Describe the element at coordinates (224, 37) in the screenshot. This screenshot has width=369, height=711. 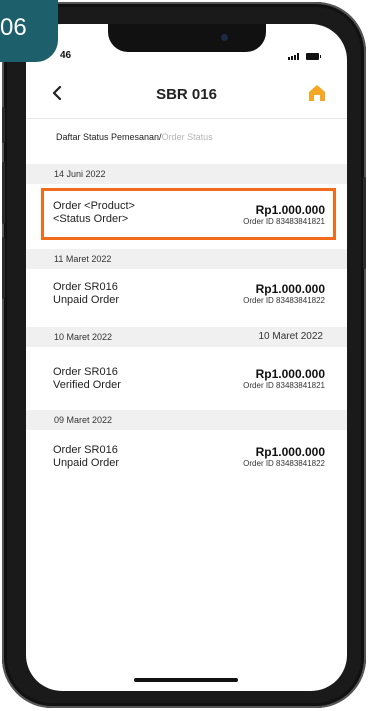
I see `front-camera` at that location.